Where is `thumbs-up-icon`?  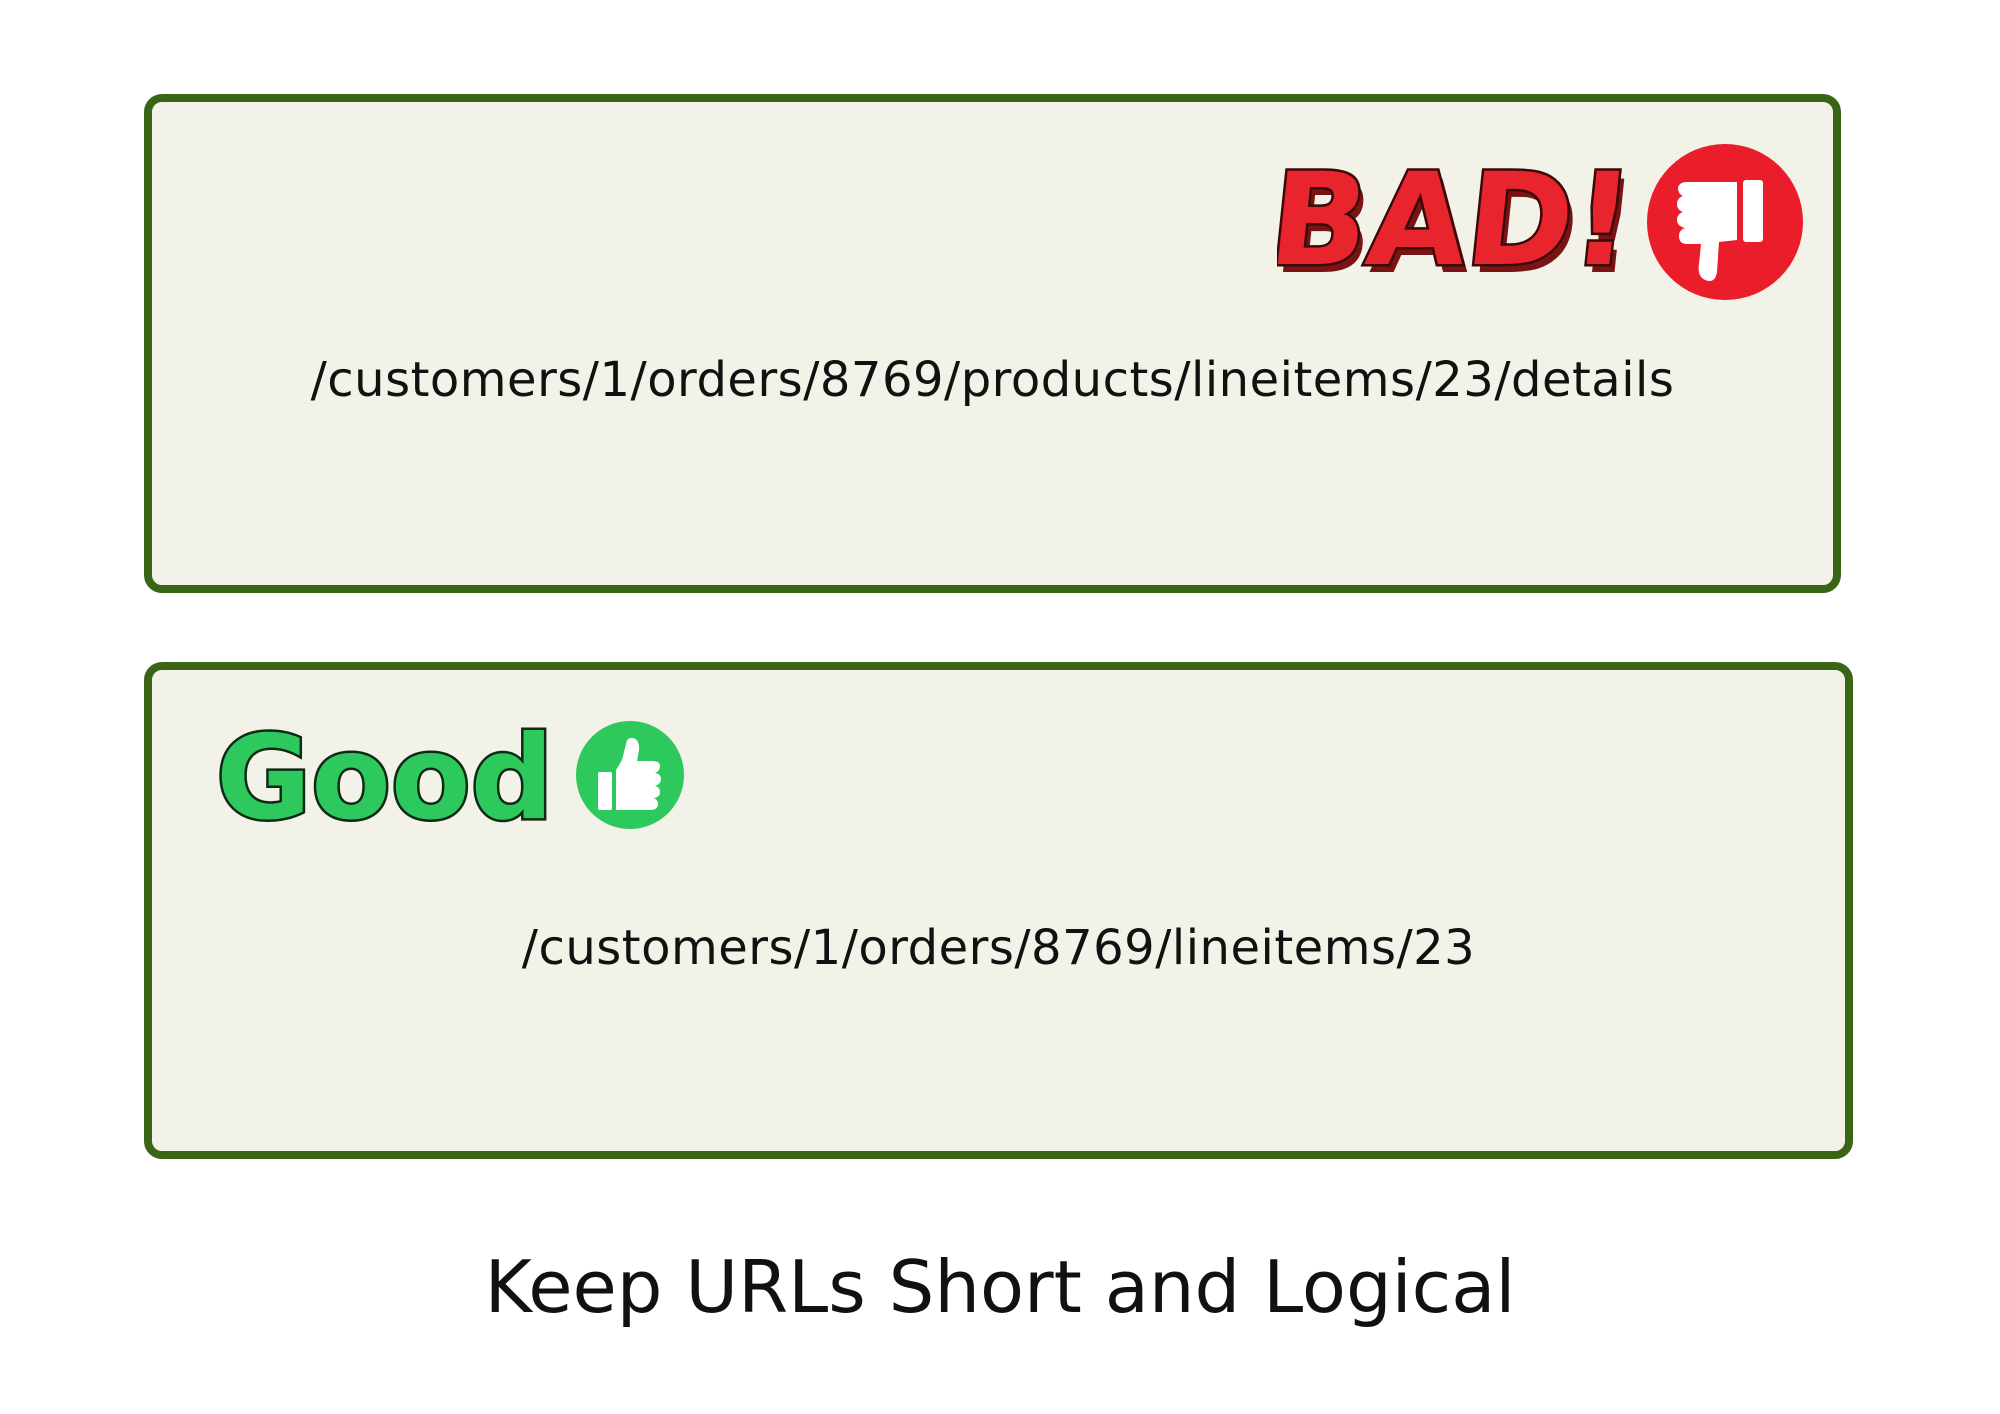
thumbs-up-icon is located at coordinates (630, 775).